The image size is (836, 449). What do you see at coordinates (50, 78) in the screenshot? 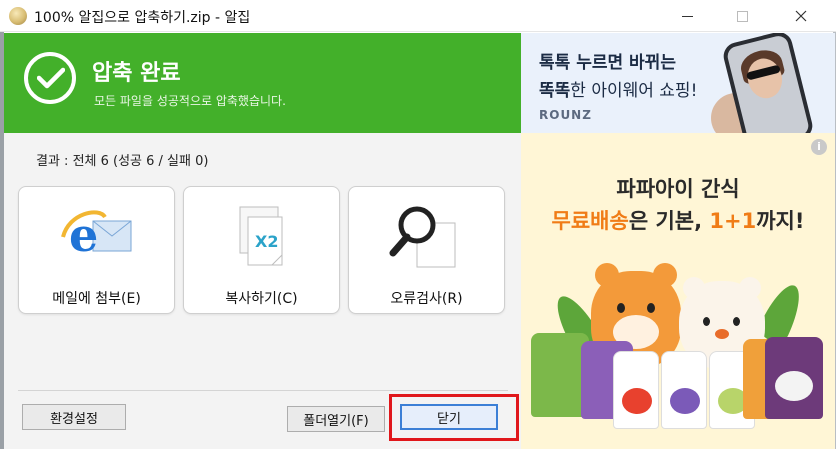
I see `checkmark-circle-icon` at bounding box center [50, 78].